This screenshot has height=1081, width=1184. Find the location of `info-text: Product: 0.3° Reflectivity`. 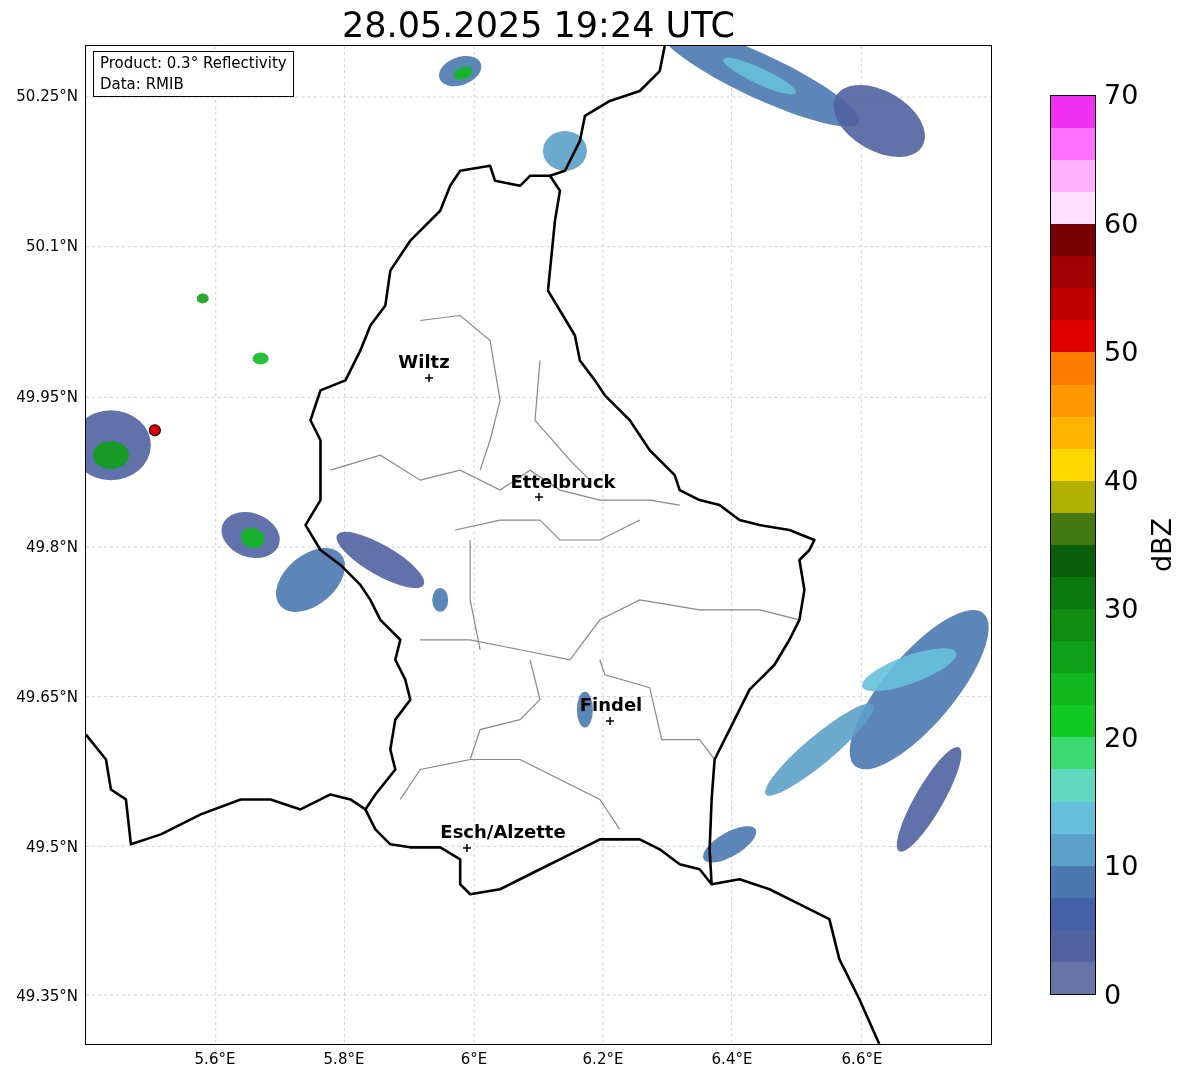

info-text: Product: 0.3° Reflectivity is located at coordinates (193, 63).